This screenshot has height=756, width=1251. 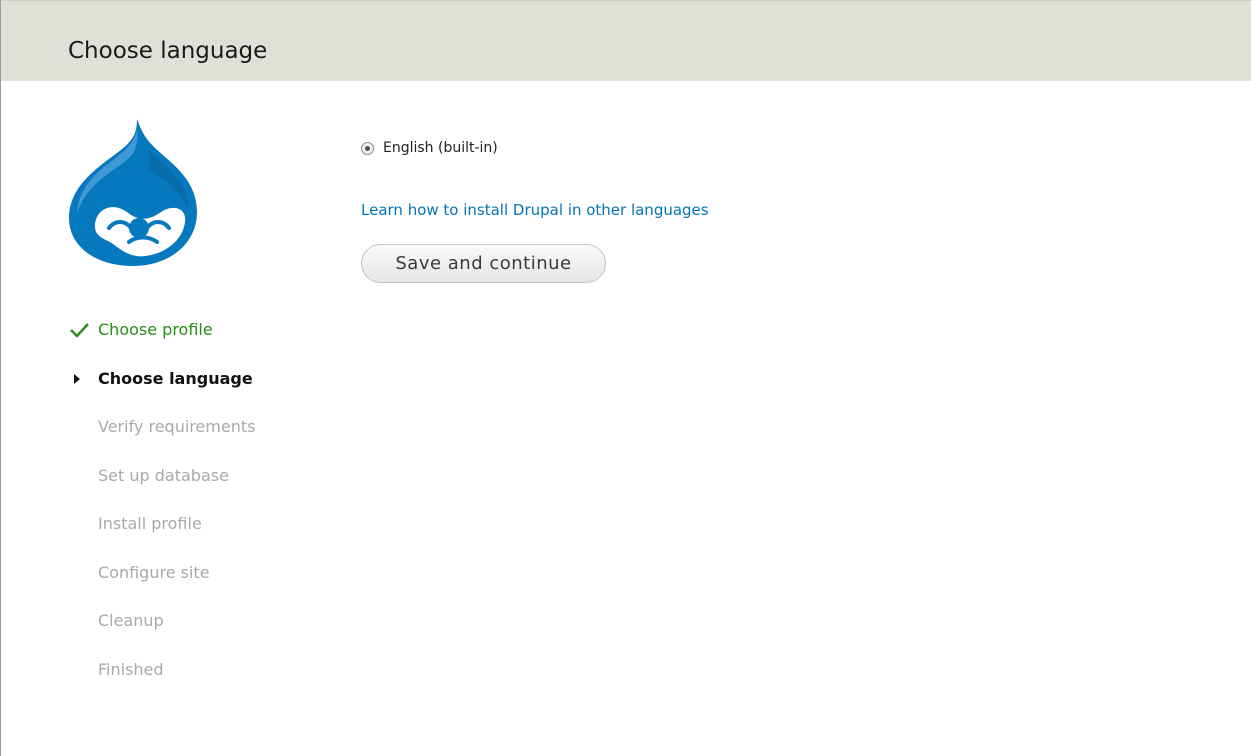 I want to click on step-verify-requirements: Verify requirements, so click(x=162, y=437).